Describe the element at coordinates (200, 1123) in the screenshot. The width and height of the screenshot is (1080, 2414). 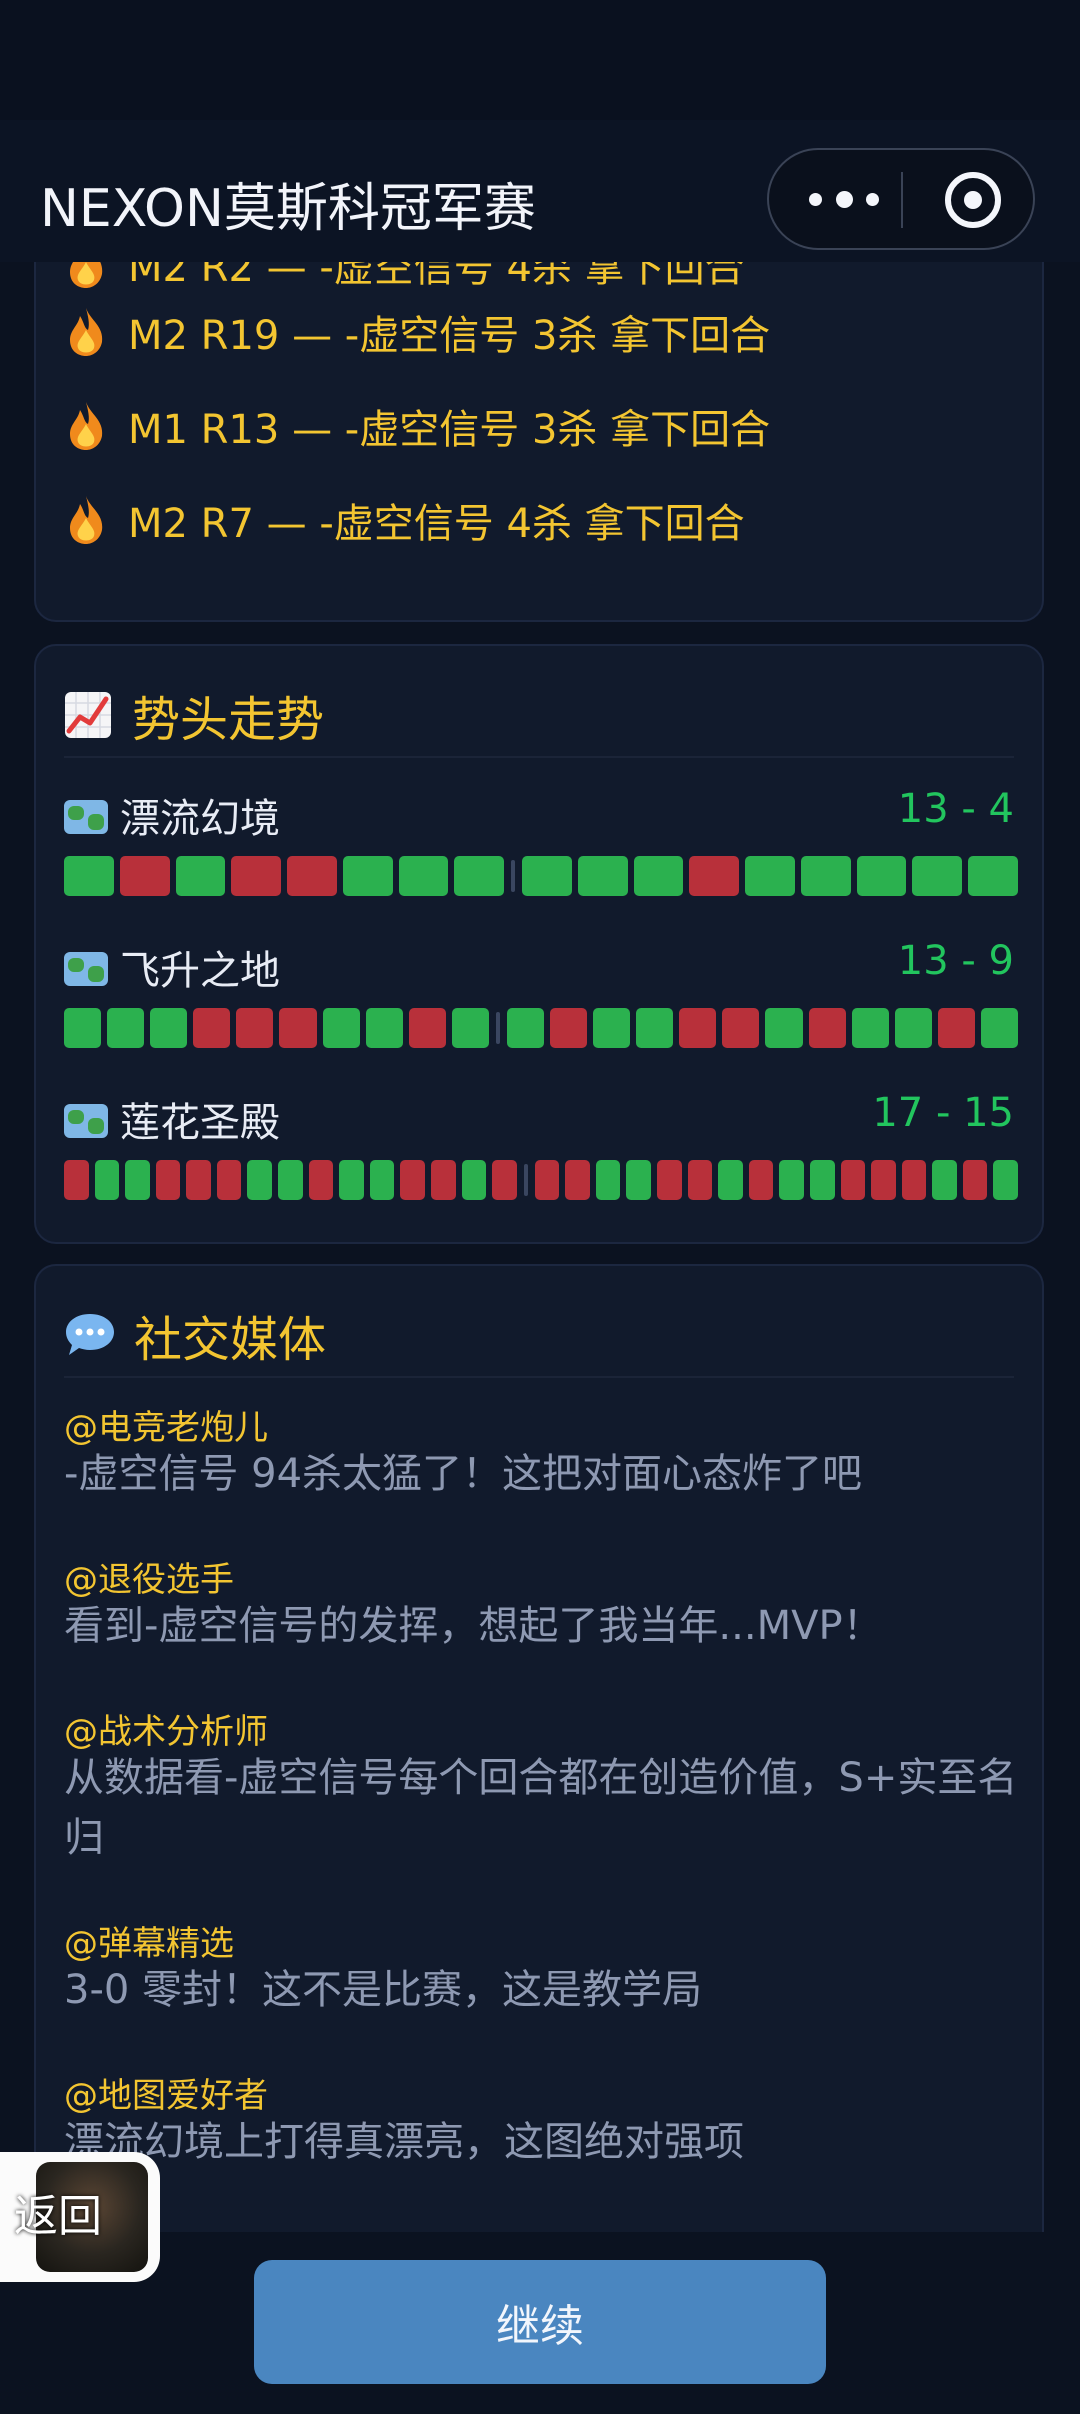
I see `map-name: 莲花圣殿` at that location.